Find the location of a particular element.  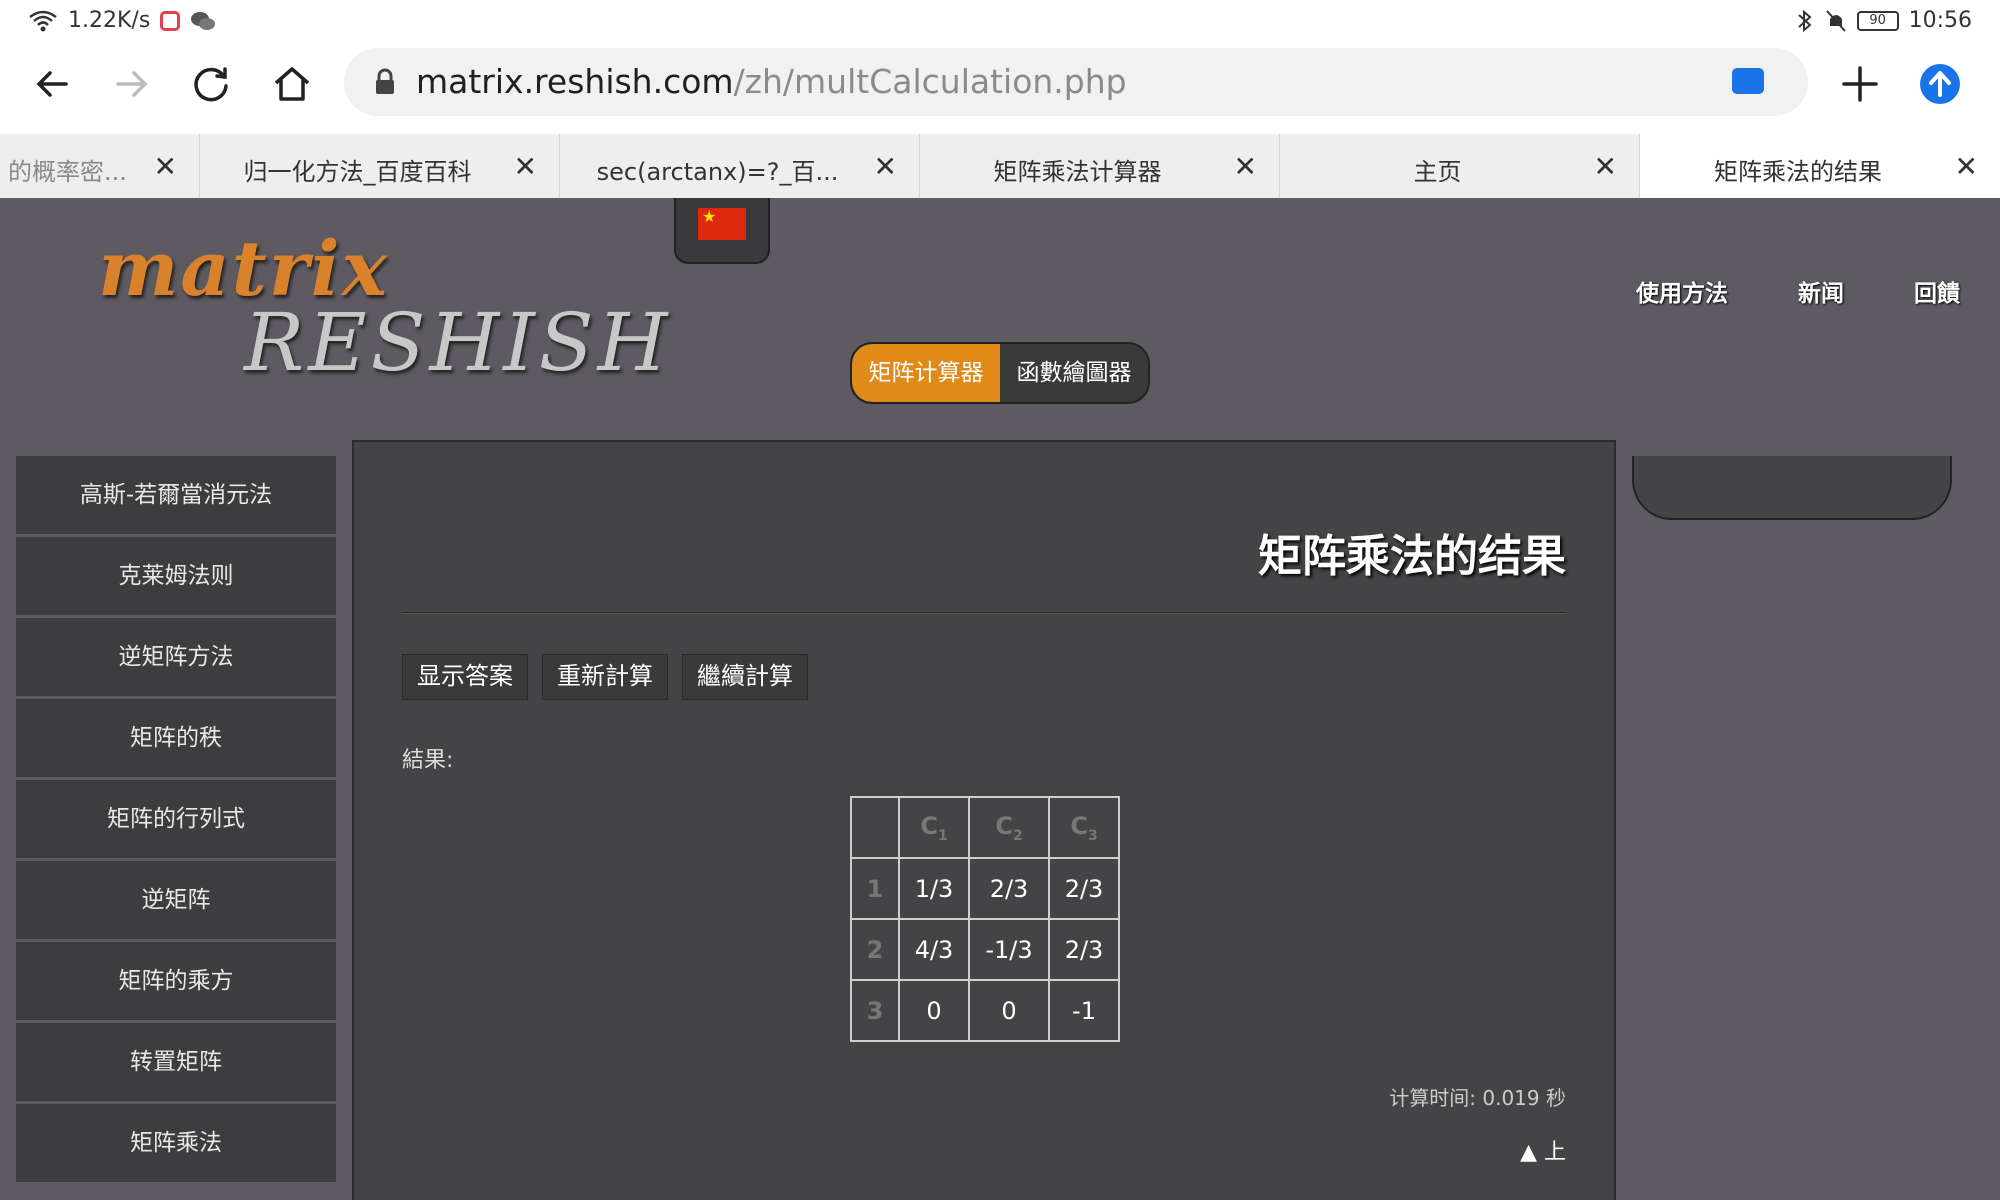

sidebar-item-transpose: 转置矩阵 is located at coordinates (176, 1063).